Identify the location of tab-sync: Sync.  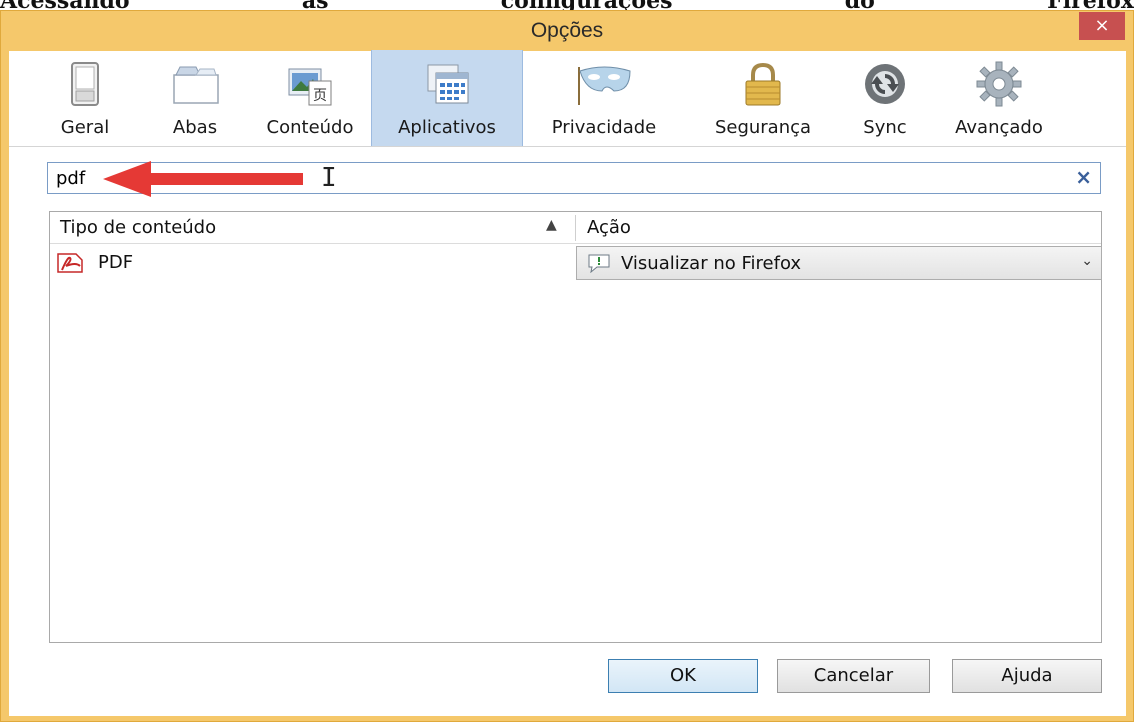
(885, 98).